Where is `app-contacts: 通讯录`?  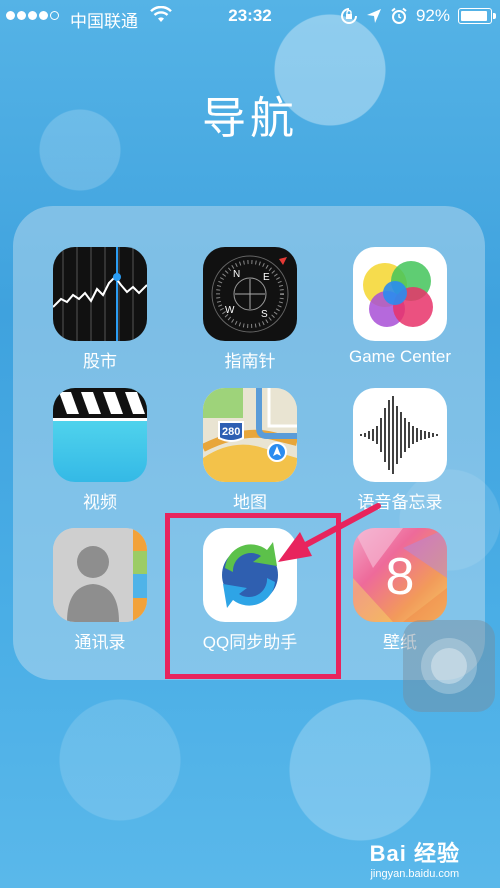 app-contacts: 通讯录 is located at coordinates (100, 590).